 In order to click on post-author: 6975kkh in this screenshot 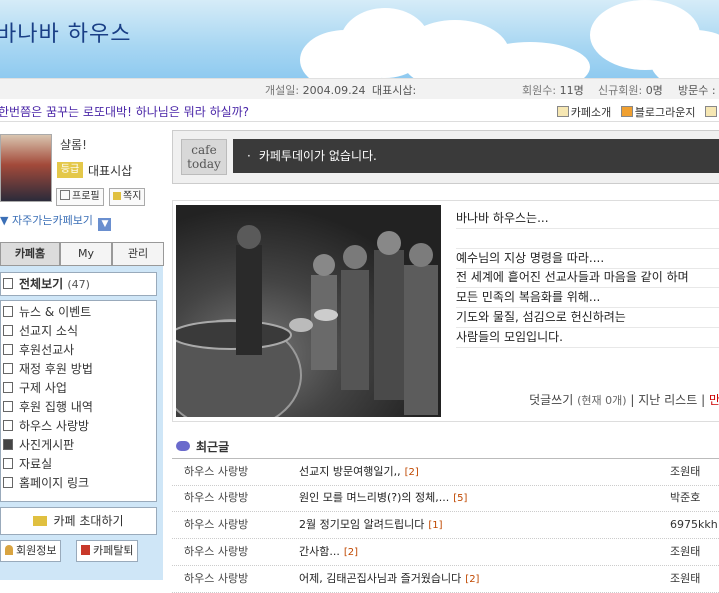, I will do `click(694, 525)`.